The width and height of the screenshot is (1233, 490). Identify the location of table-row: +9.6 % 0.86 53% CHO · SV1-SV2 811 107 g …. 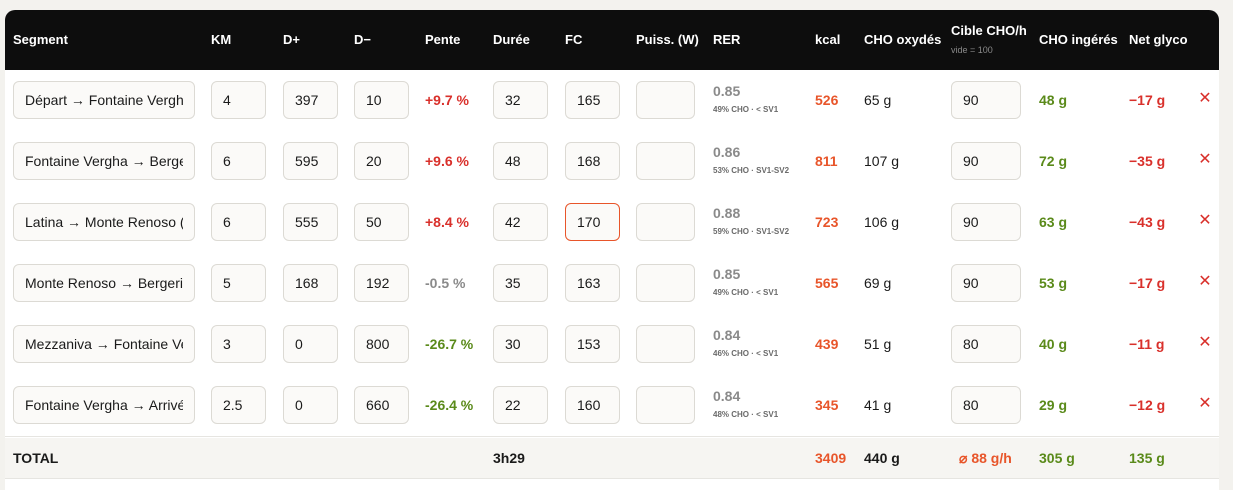
(612, 162).